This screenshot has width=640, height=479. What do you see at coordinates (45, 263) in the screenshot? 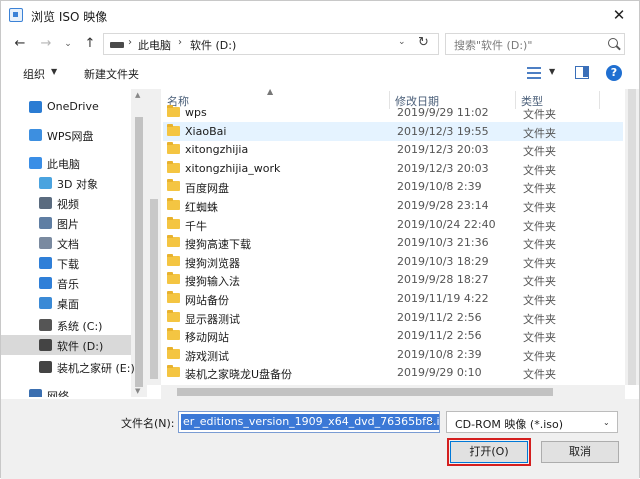
I see `download-icon` at bounding box center [45, 263].